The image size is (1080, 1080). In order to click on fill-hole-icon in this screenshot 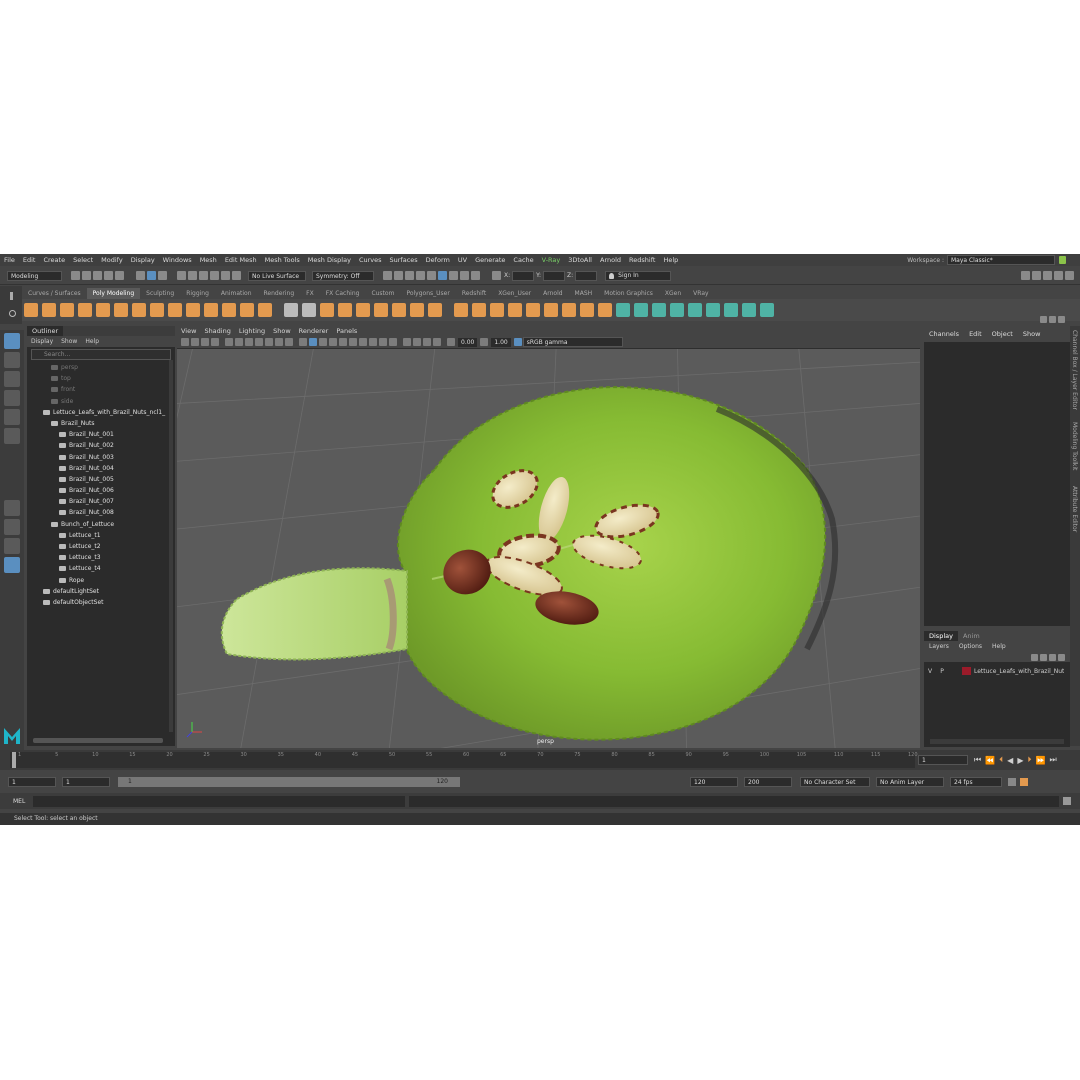, I will do `click(515, 310)`.